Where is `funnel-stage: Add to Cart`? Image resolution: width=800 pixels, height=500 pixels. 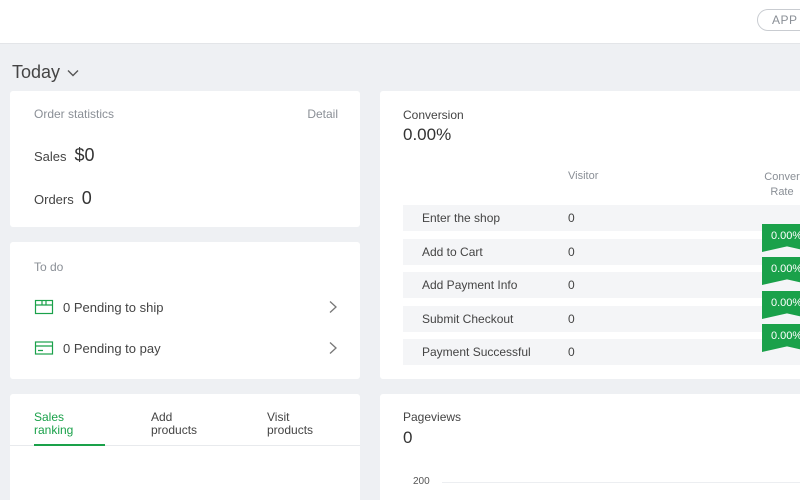 funnel-stage: Add to Cart is located at coordinates (452, 252).